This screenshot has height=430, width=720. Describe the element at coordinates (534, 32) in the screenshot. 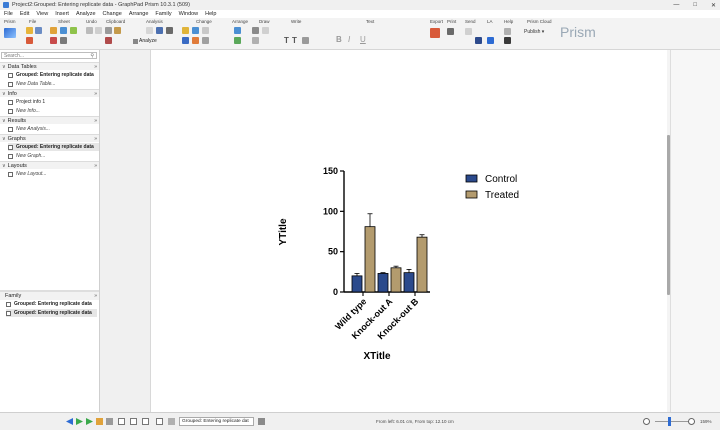

I see `publish-button: Publish ▾` at that location.